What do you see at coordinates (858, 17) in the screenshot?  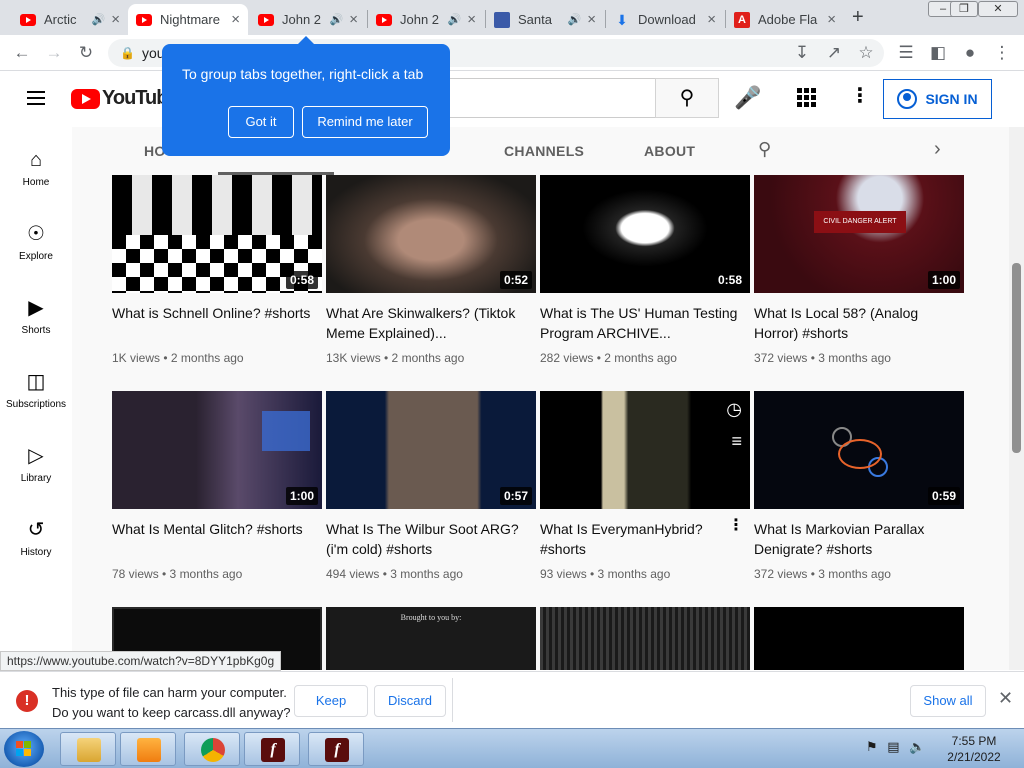 I see `new-tab-button: +` at bounding box center [858, 17].